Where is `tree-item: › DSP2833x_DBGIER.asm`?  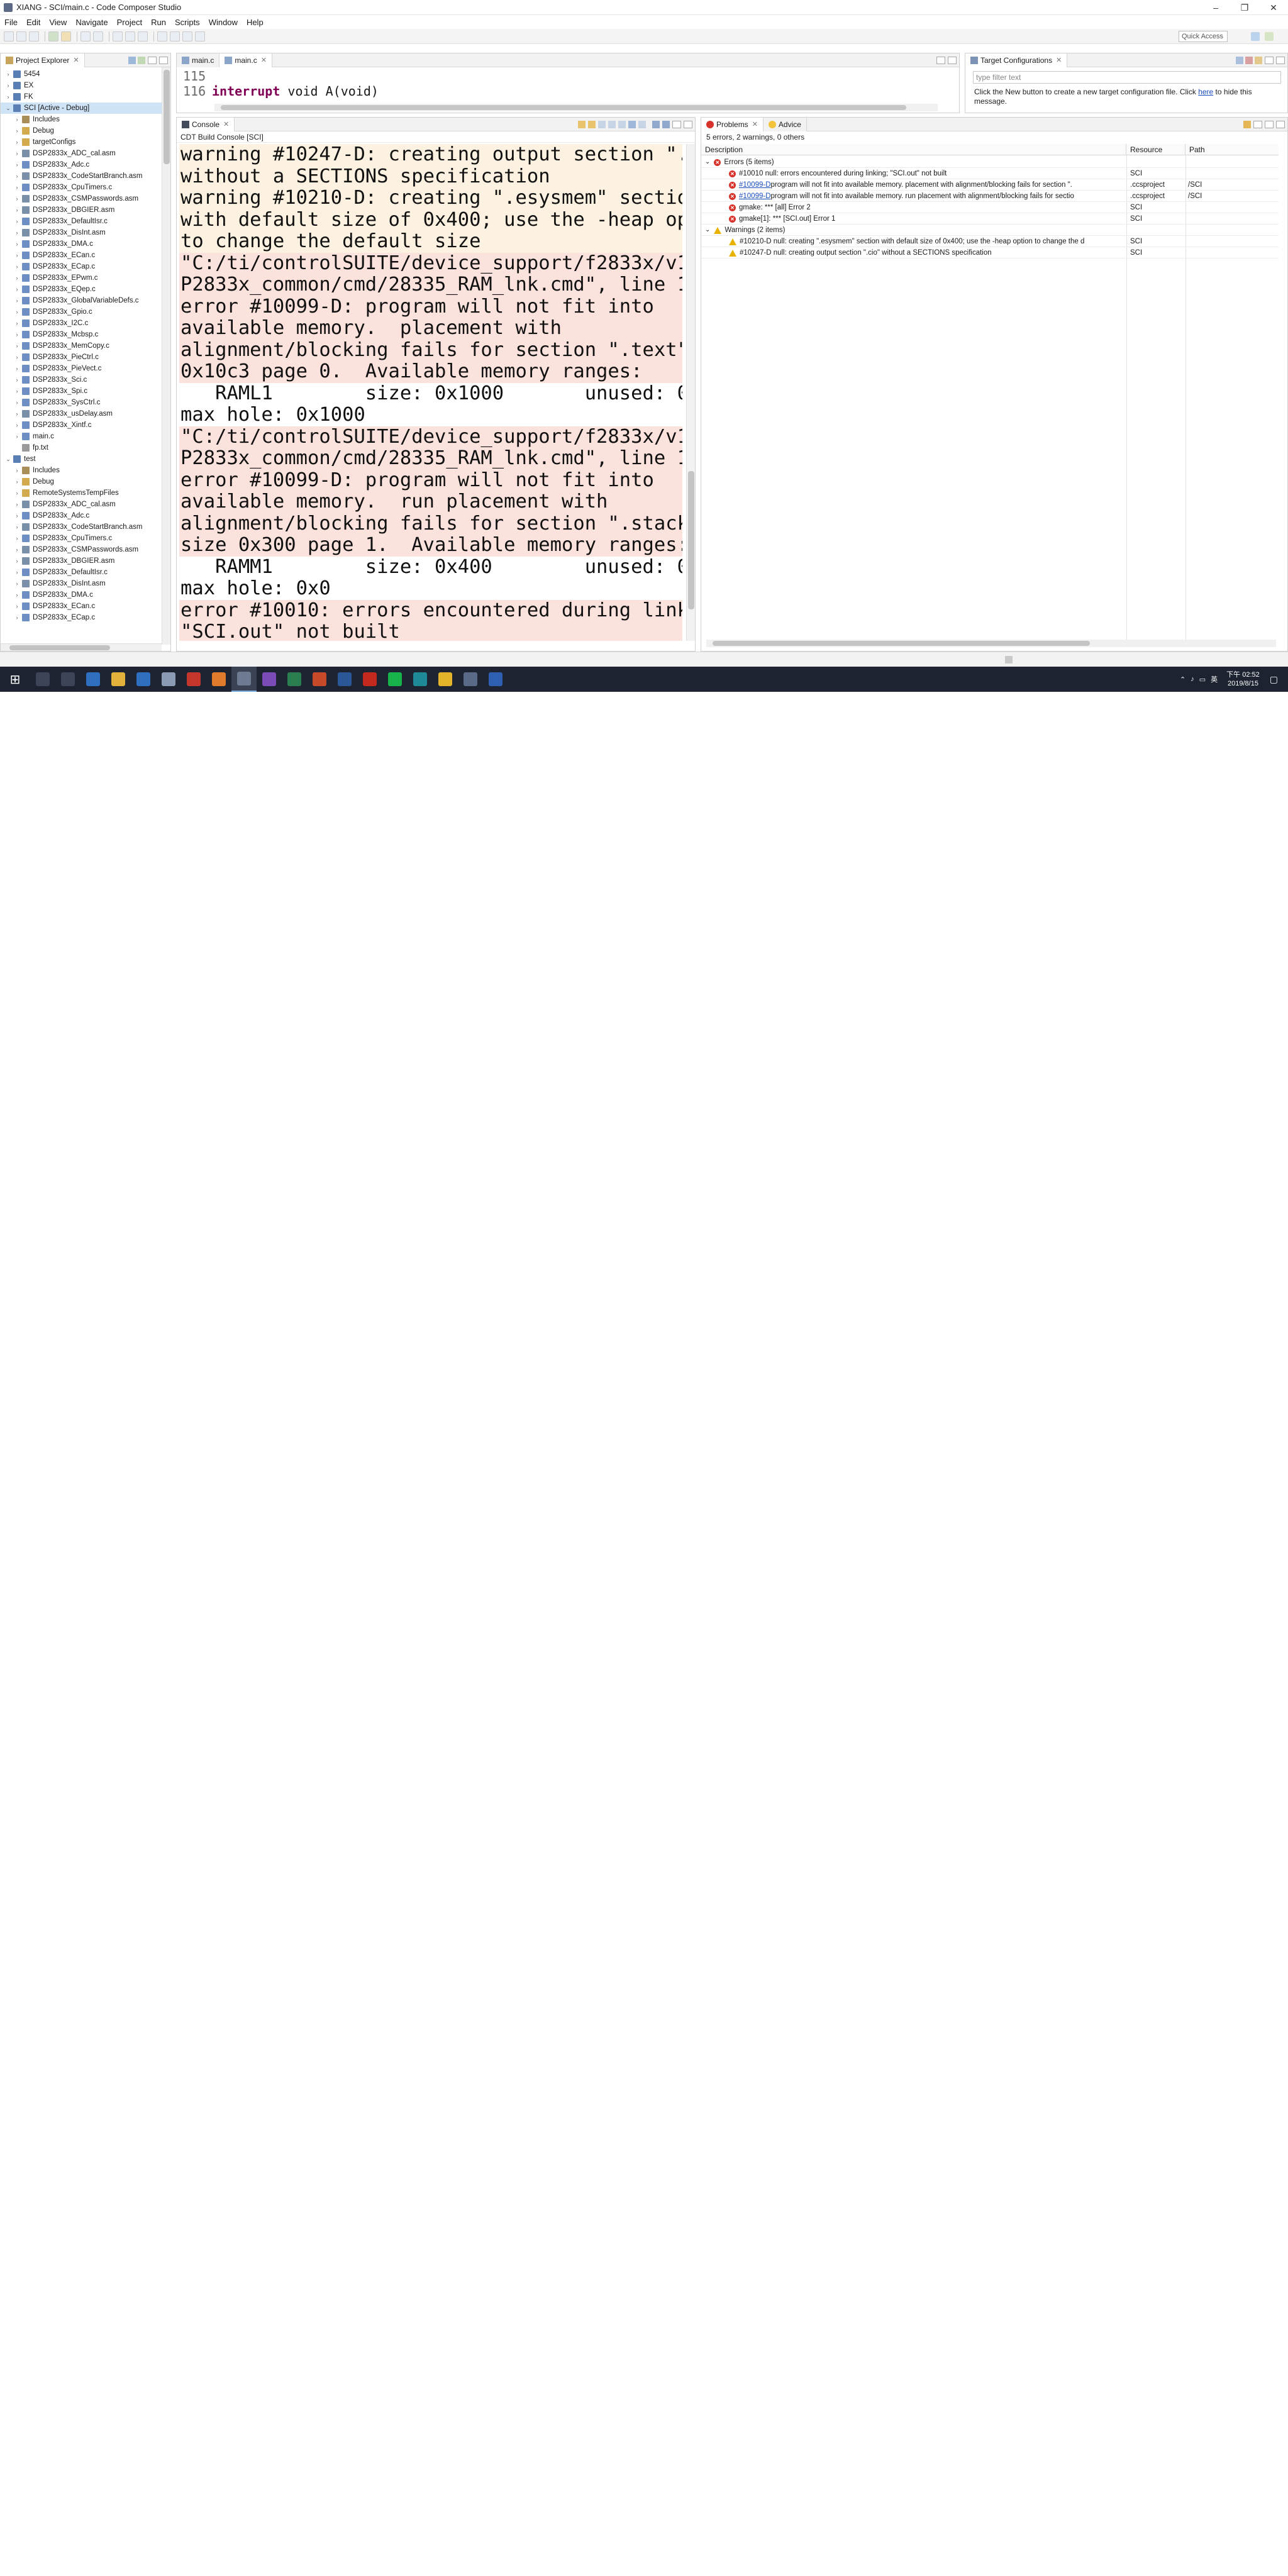 tree-item: › DSP2833x_DBGIER.asm is located at coordinates (81, 561).